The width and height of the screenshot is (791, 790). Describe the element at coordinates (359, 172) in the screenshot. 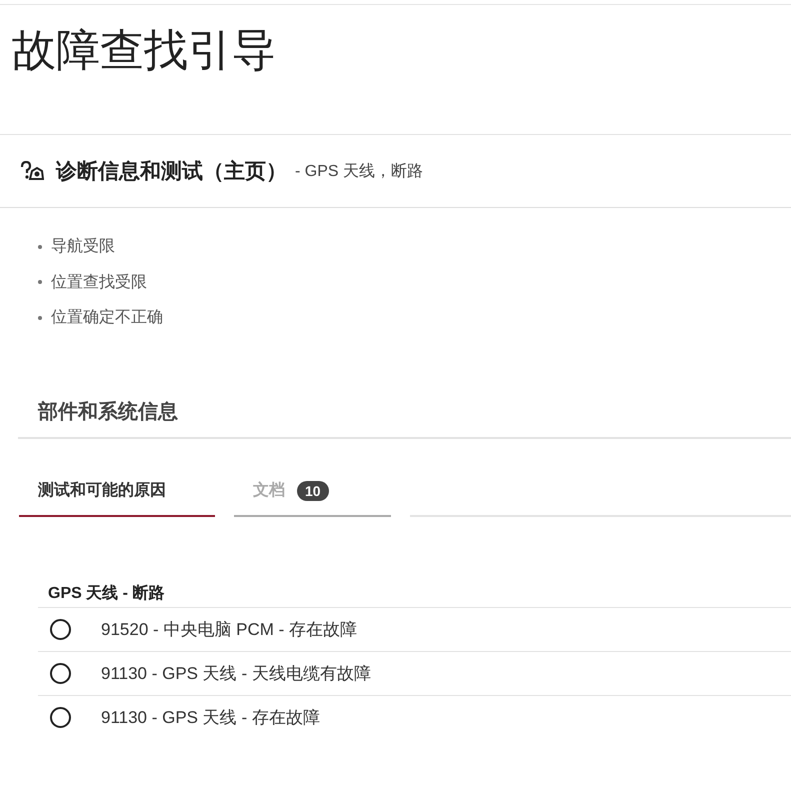

I see `section-subtitle: - GPS 天线，断路` at that location.